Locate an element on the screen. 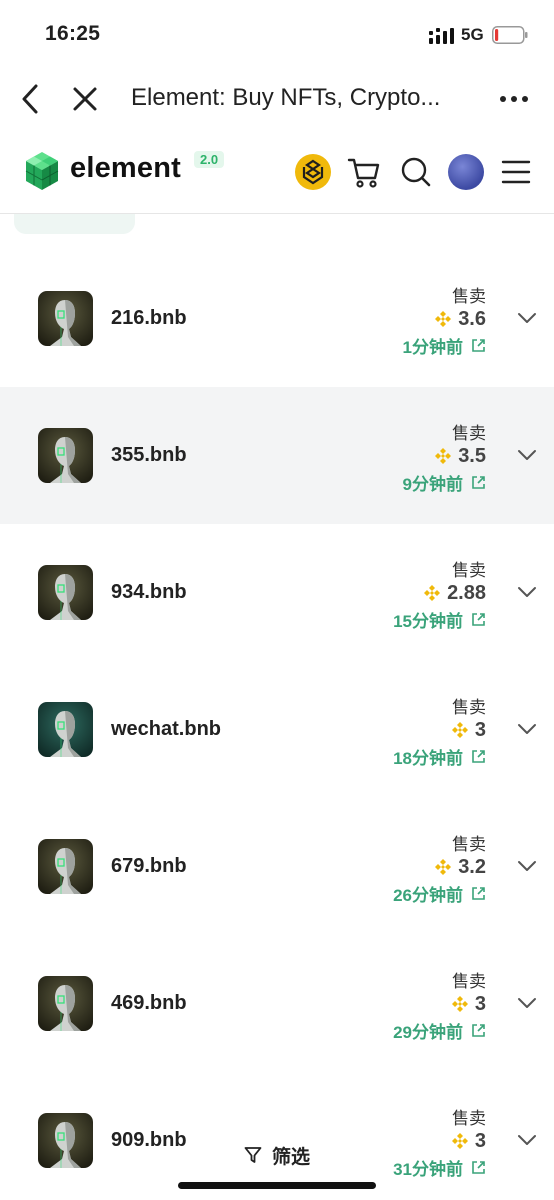 The image size is (554, 1200). transaction-time-link: 18分钟前 is located at coordinates (439, 756).